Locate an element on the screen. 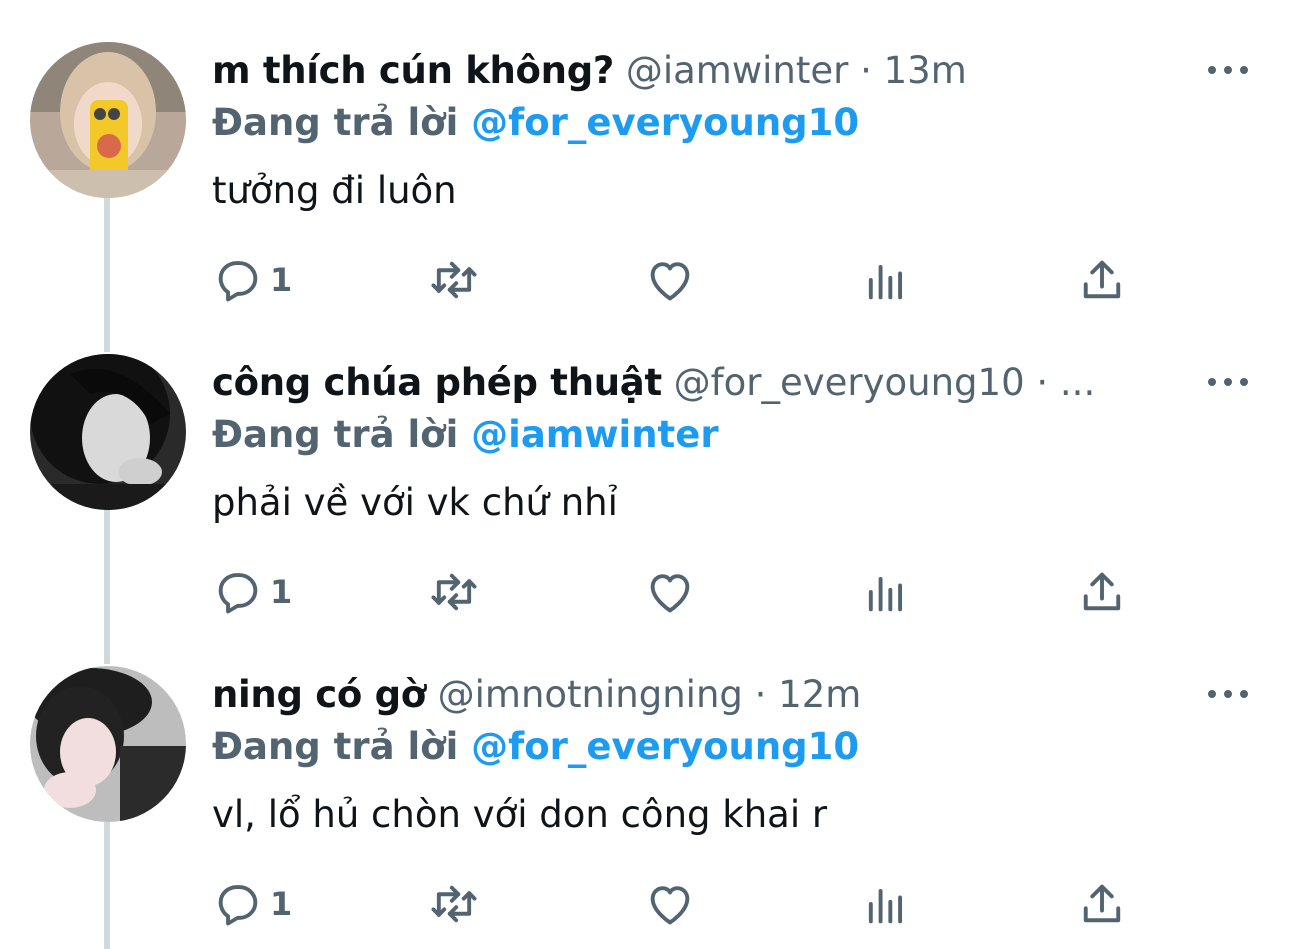 This screenshot has width=1290, height=949. user-handle: @for_everyoung10 is located at coordinates (849, 382).